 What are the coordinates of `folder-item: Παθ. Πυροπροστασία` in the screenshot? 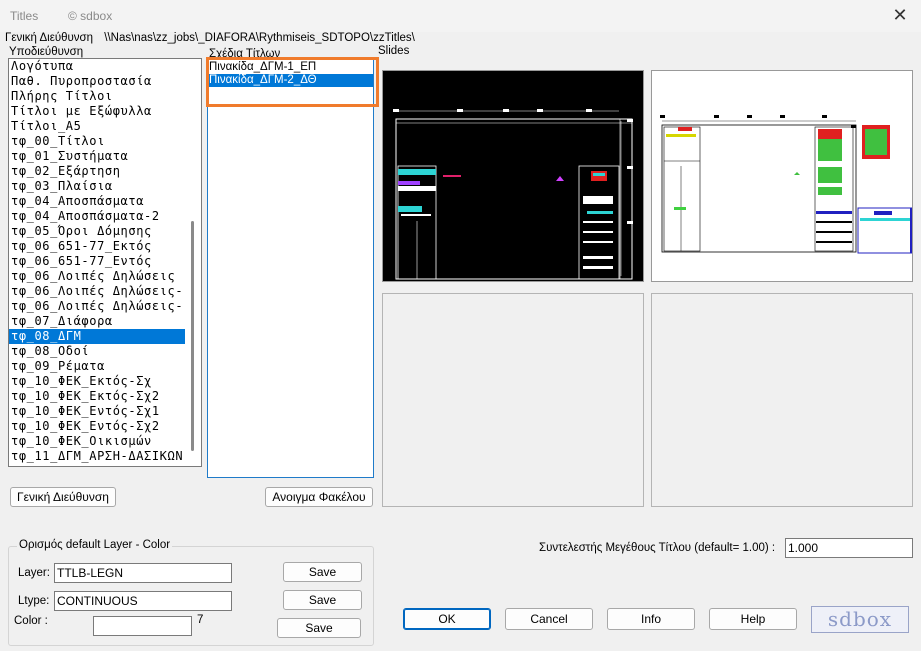 It's located at (105, 81).